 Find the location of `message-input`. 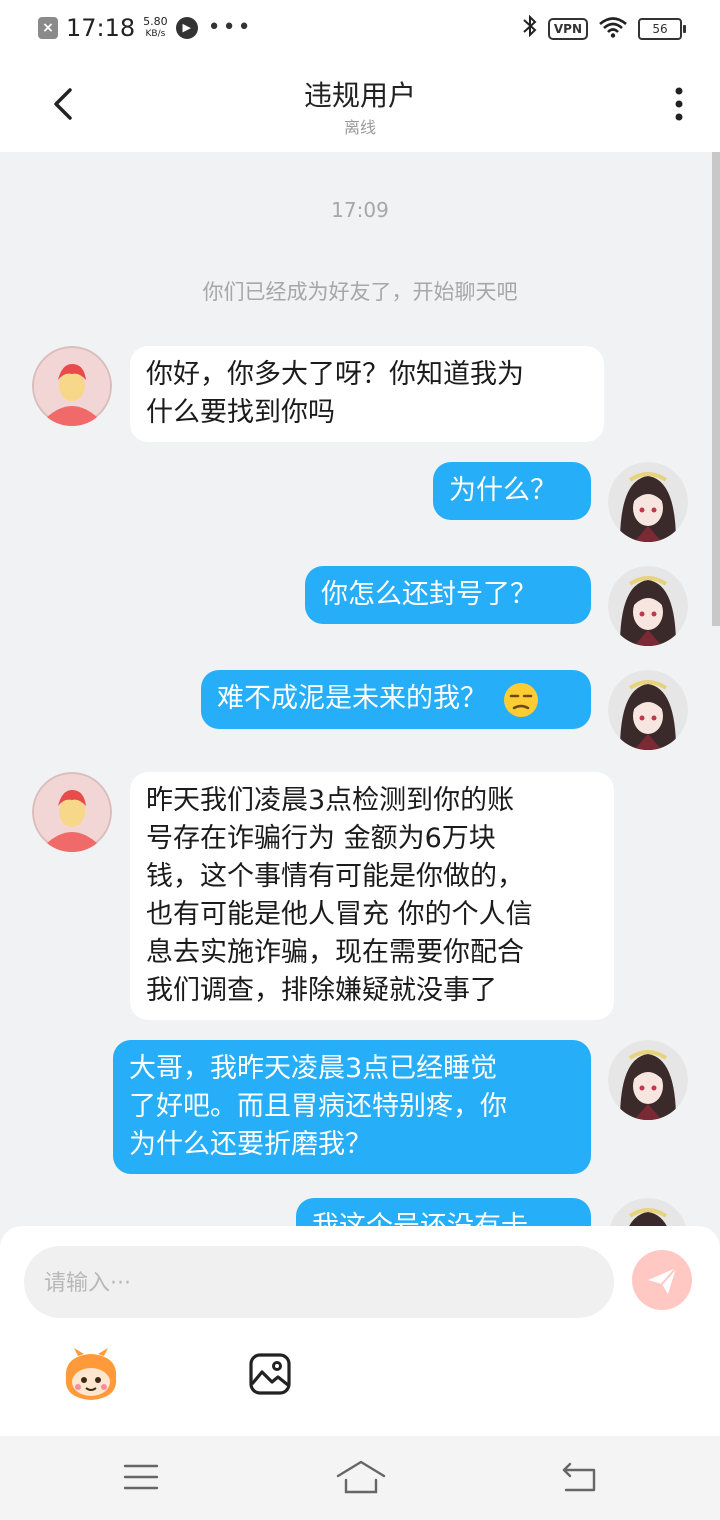

message-input is located at coordinates (314, 1283).